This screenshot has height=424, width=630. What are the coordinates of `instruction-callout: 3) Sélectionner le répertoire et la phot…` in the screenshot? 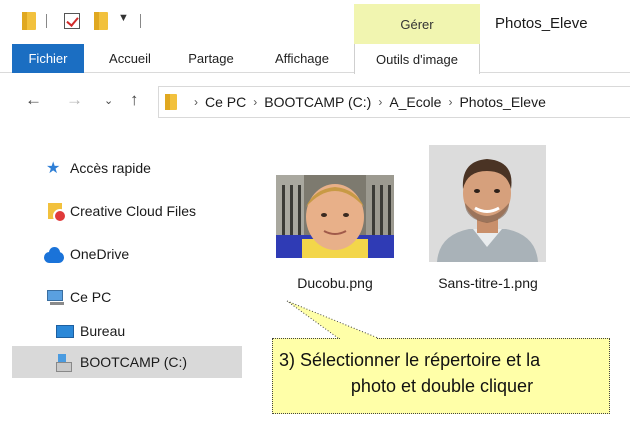 It's located at (441, 376).